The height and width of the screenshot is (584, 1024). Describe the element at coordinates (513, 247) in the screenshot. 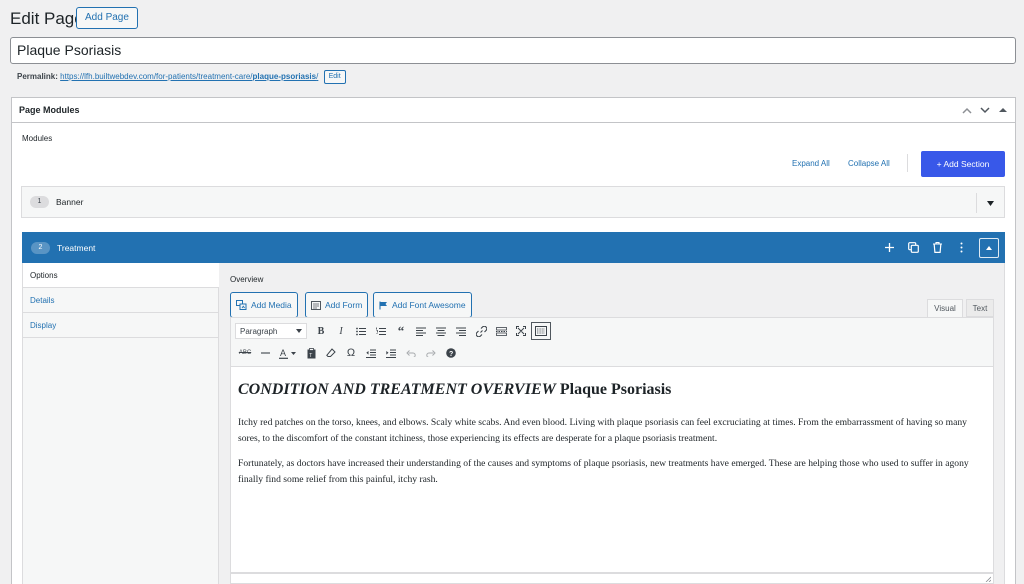

I see `section-row-treatment: 2 Treatment` at that location.